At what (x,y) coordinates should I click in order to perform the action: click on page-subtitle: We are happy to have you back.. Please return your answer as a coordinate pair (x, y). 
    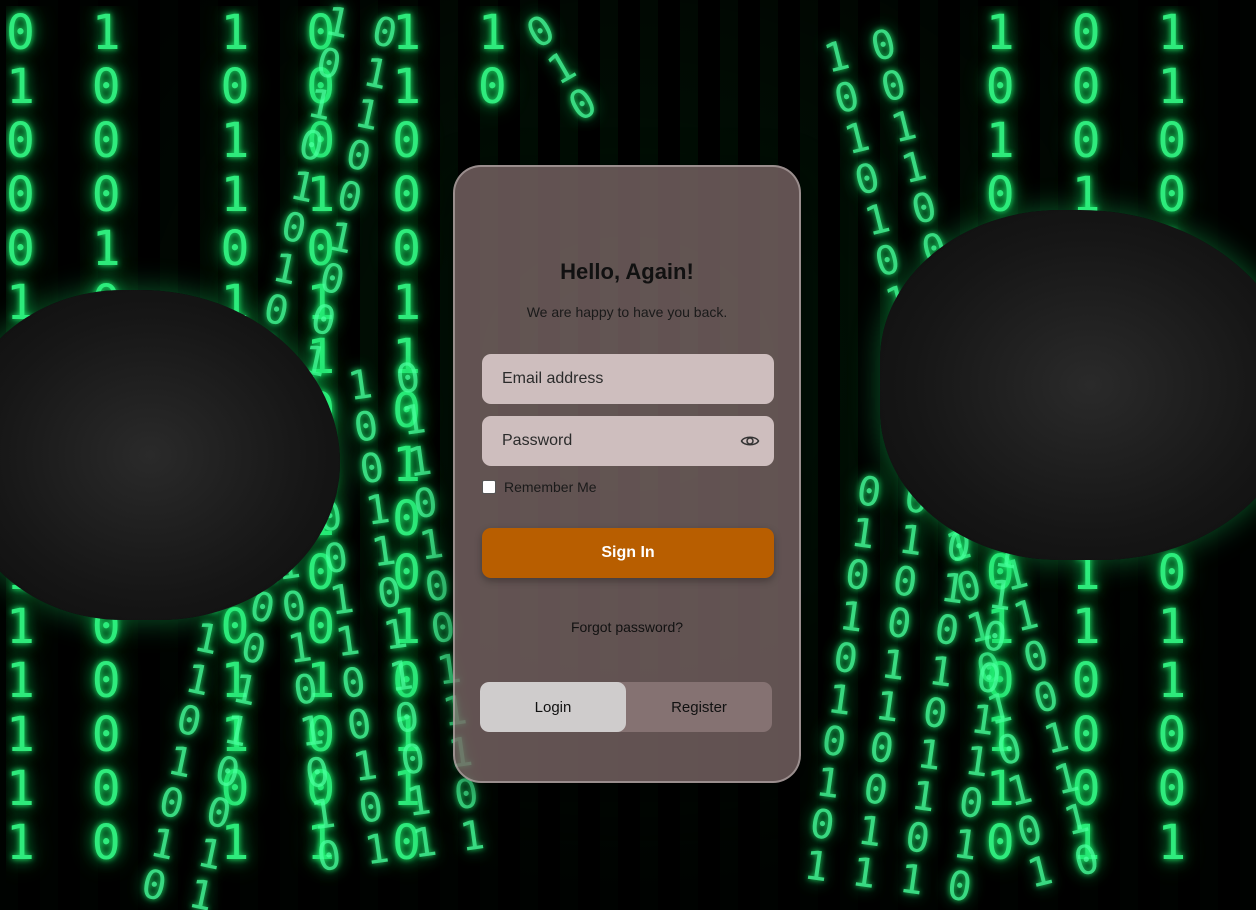
    Looking at the image, I should click on (627, 312).